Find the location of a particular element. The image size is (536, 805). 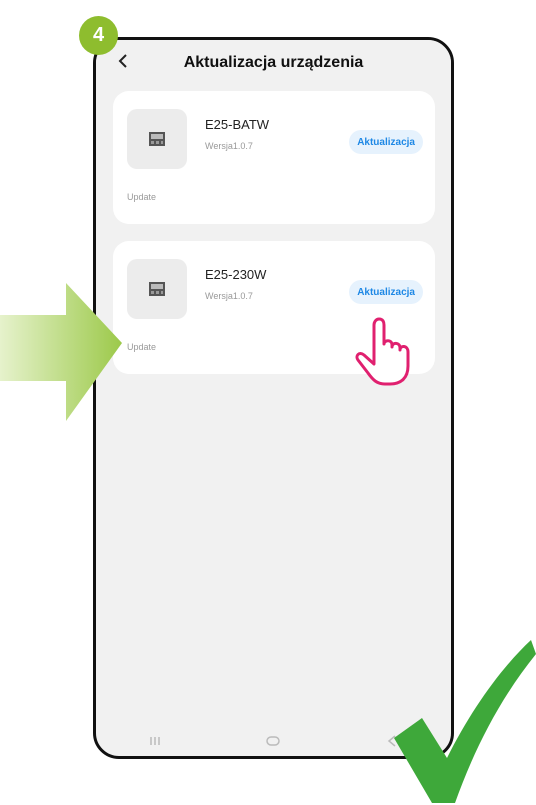

back-button is located at coordinates (123, 61).